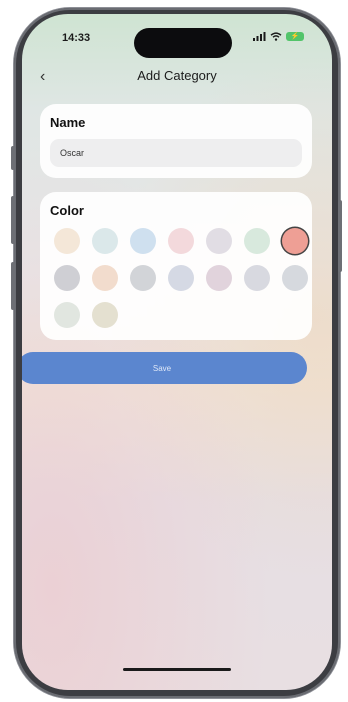 The height and width of the screenshot is (702, 348). Describe the element at coordinates (164, 368) in the screenshot. I see `save-button: Save` at that location.